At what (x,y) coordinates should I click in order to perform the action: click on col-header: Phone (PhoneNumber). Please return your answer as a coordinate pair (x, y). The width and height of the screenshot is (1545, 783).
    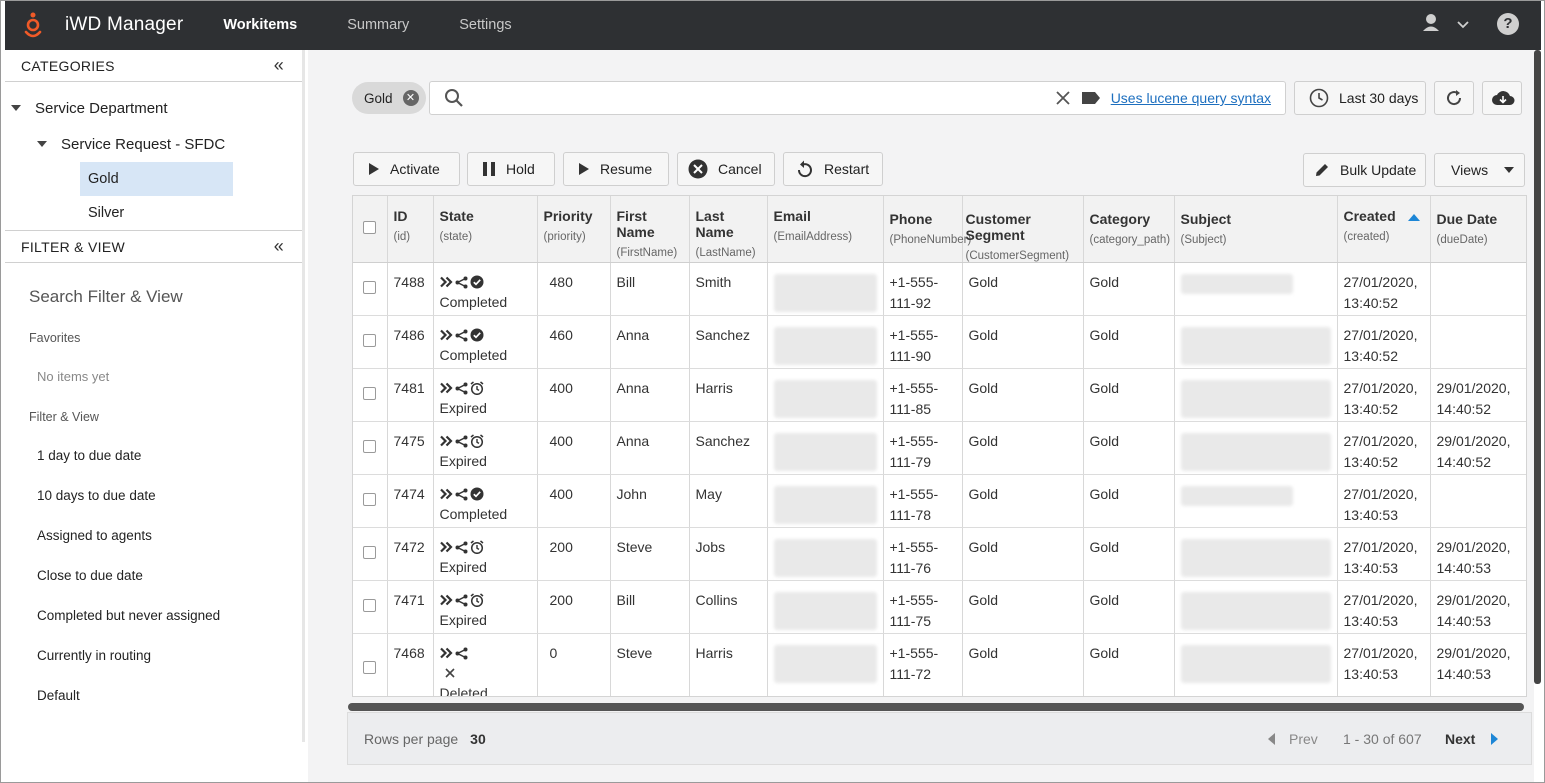
    Looking at the image, I should click on (927, 229).